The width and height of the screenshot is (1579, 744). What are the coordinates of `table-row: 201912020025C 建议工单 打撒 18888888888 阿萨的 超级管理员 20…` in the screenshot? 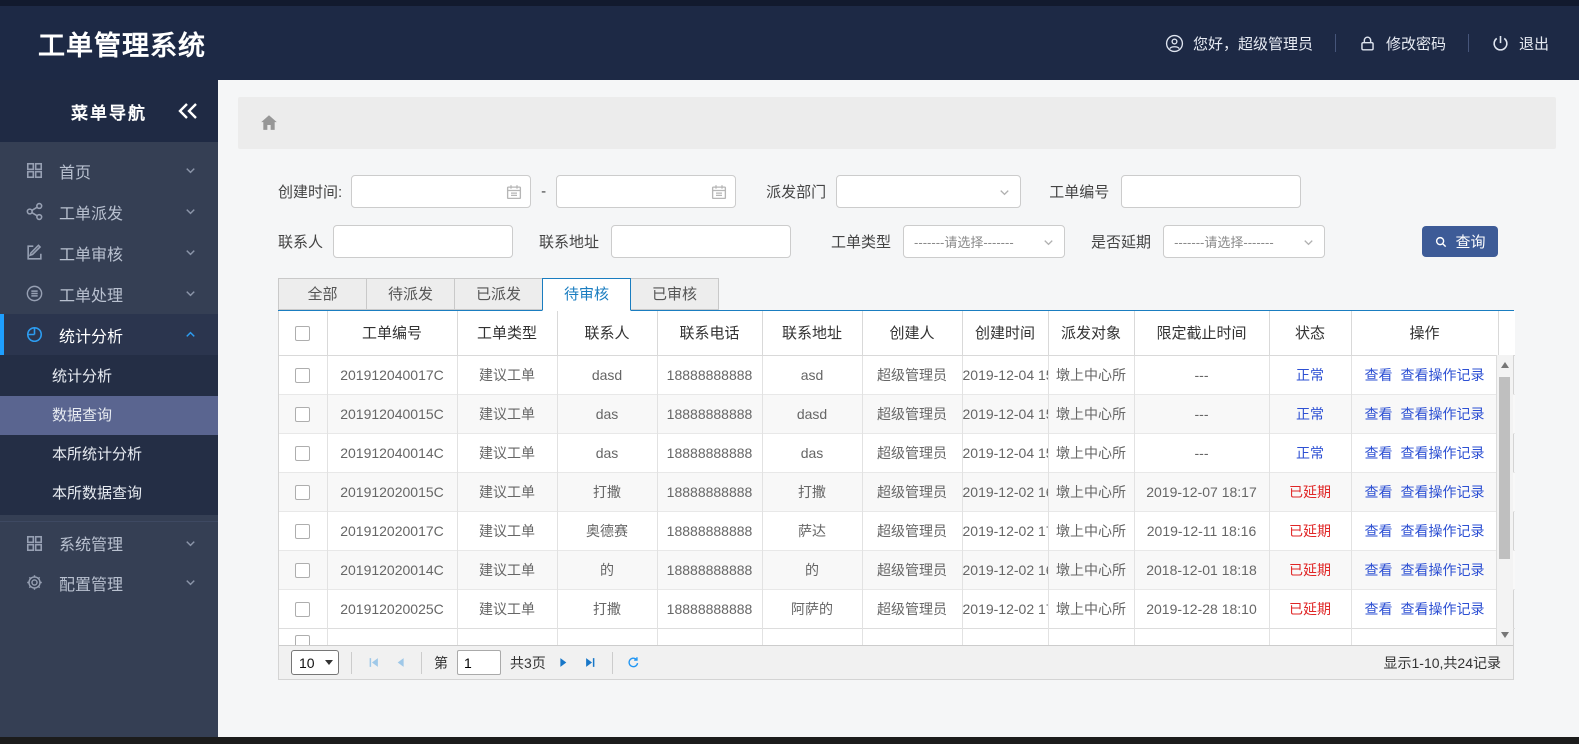 It's located at (897, 608).